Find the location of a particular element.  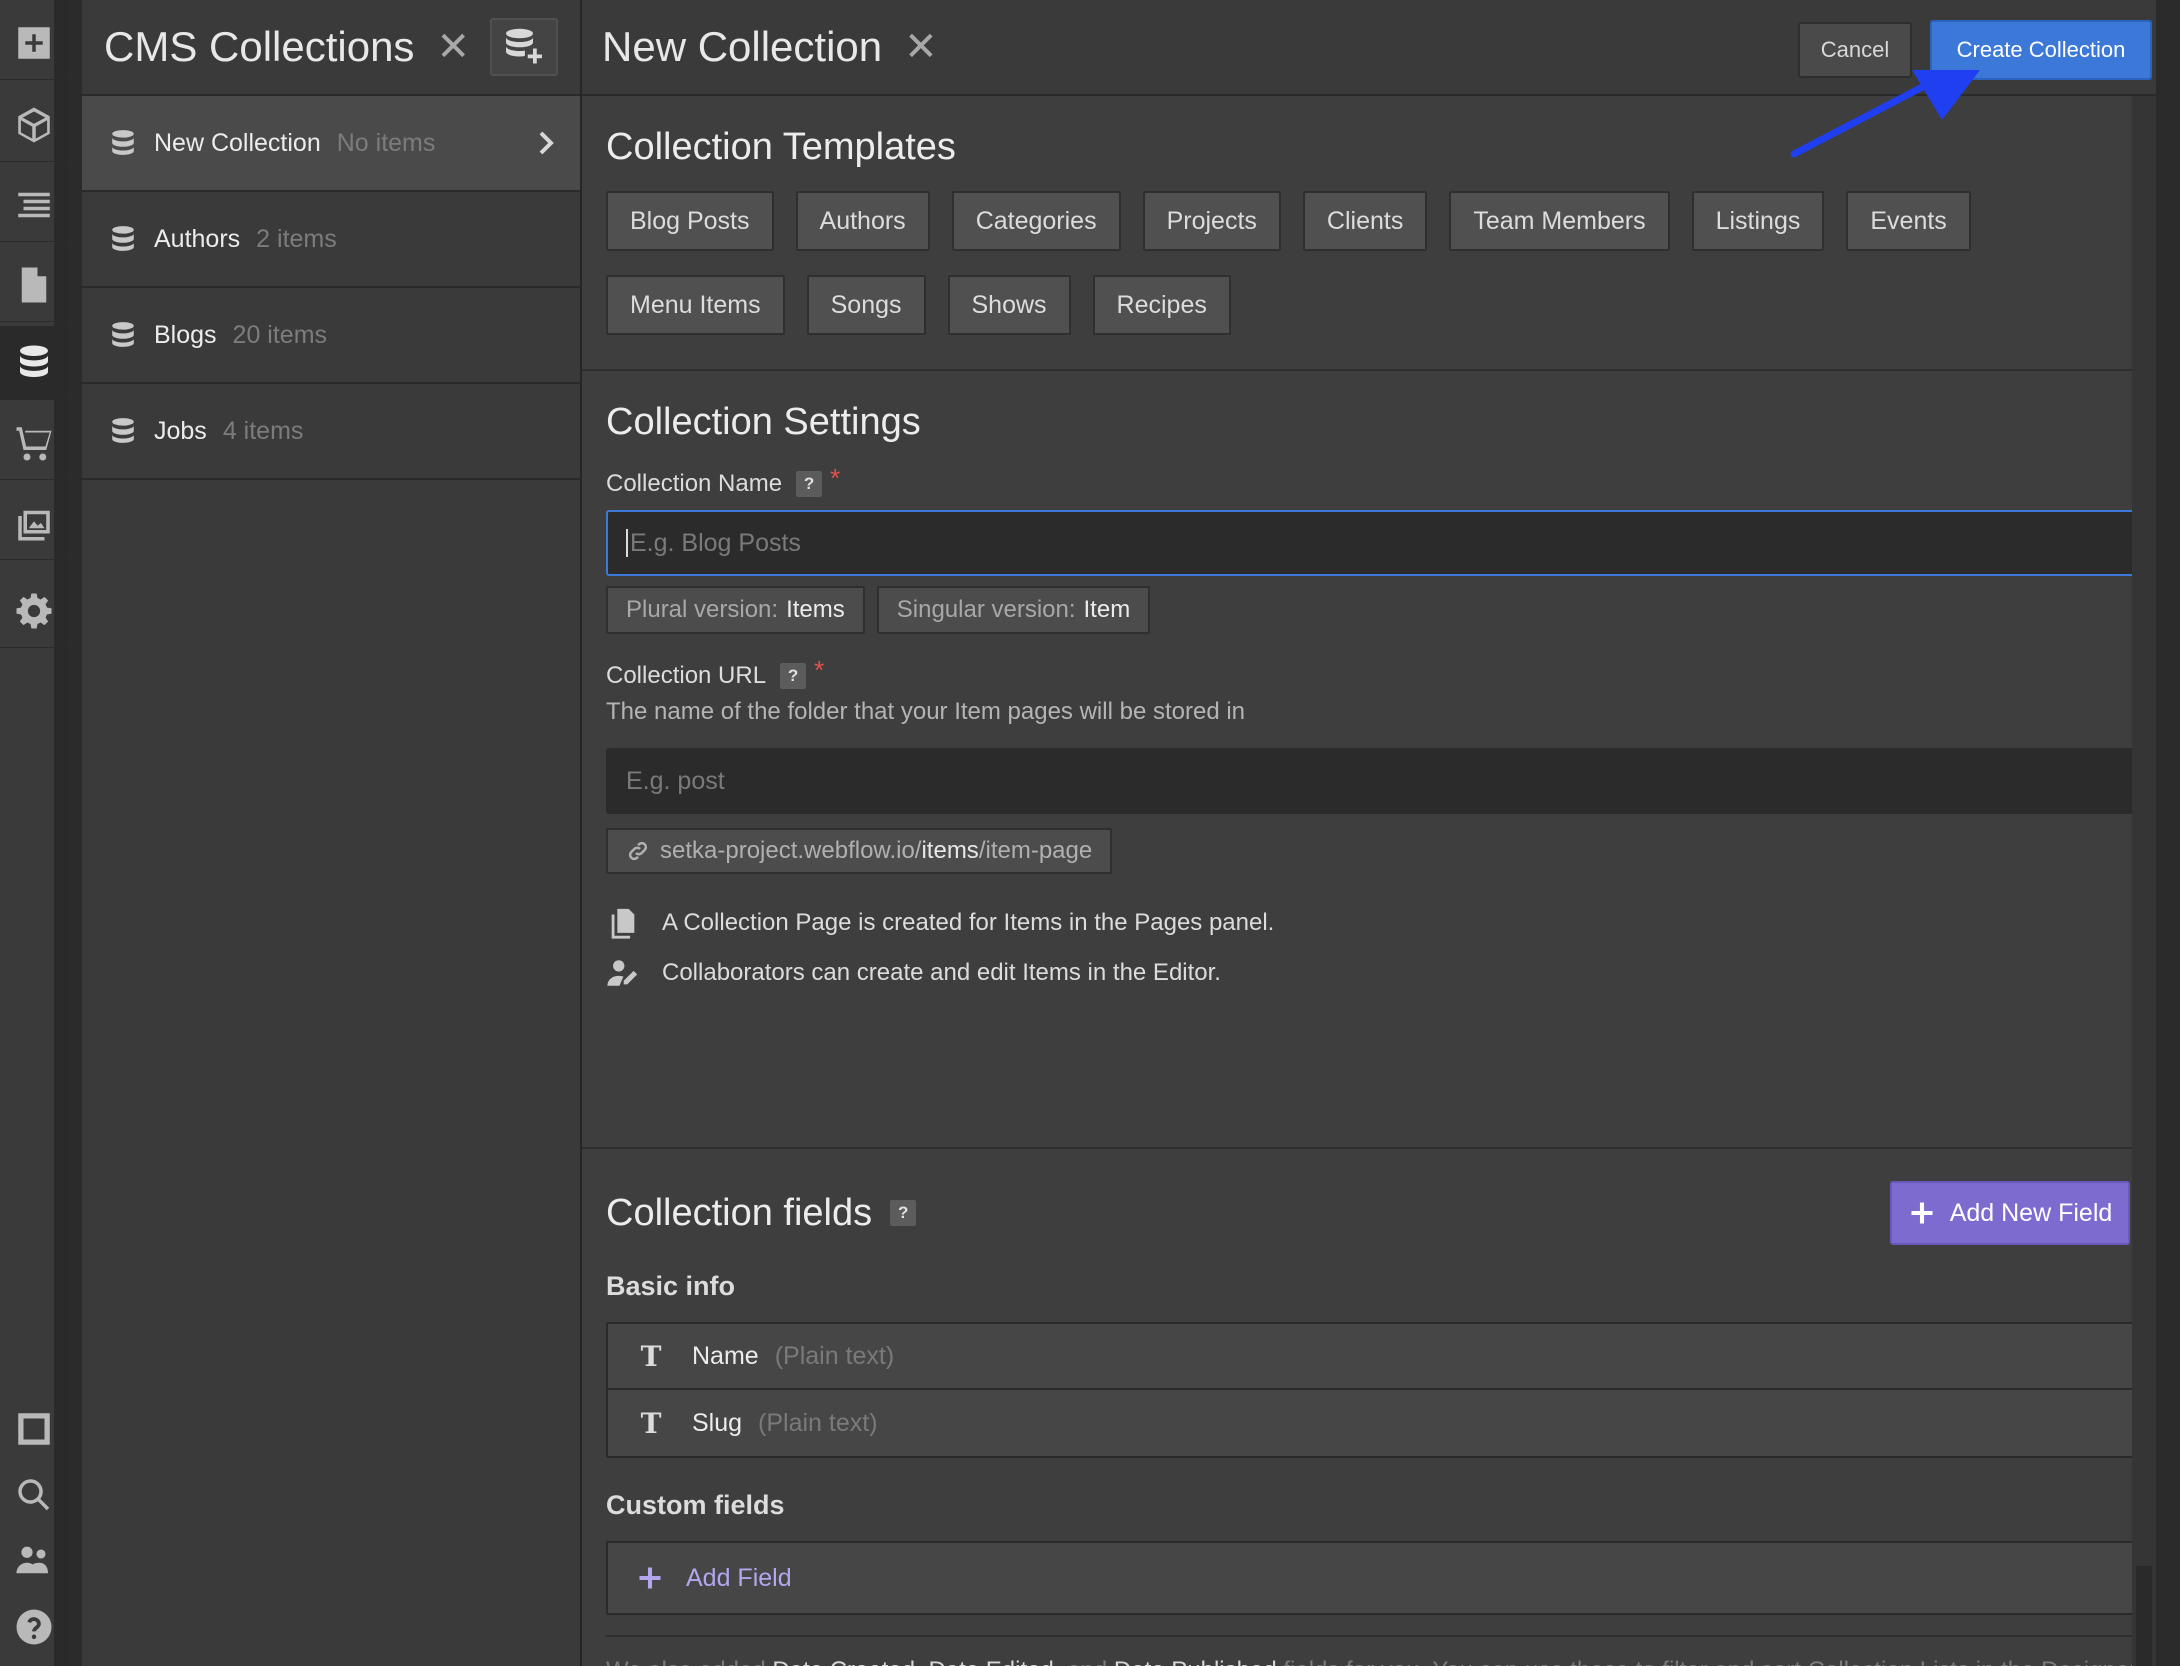

url-prefix: setka-project.webflow.io/ is located at coordinates (791, 850).